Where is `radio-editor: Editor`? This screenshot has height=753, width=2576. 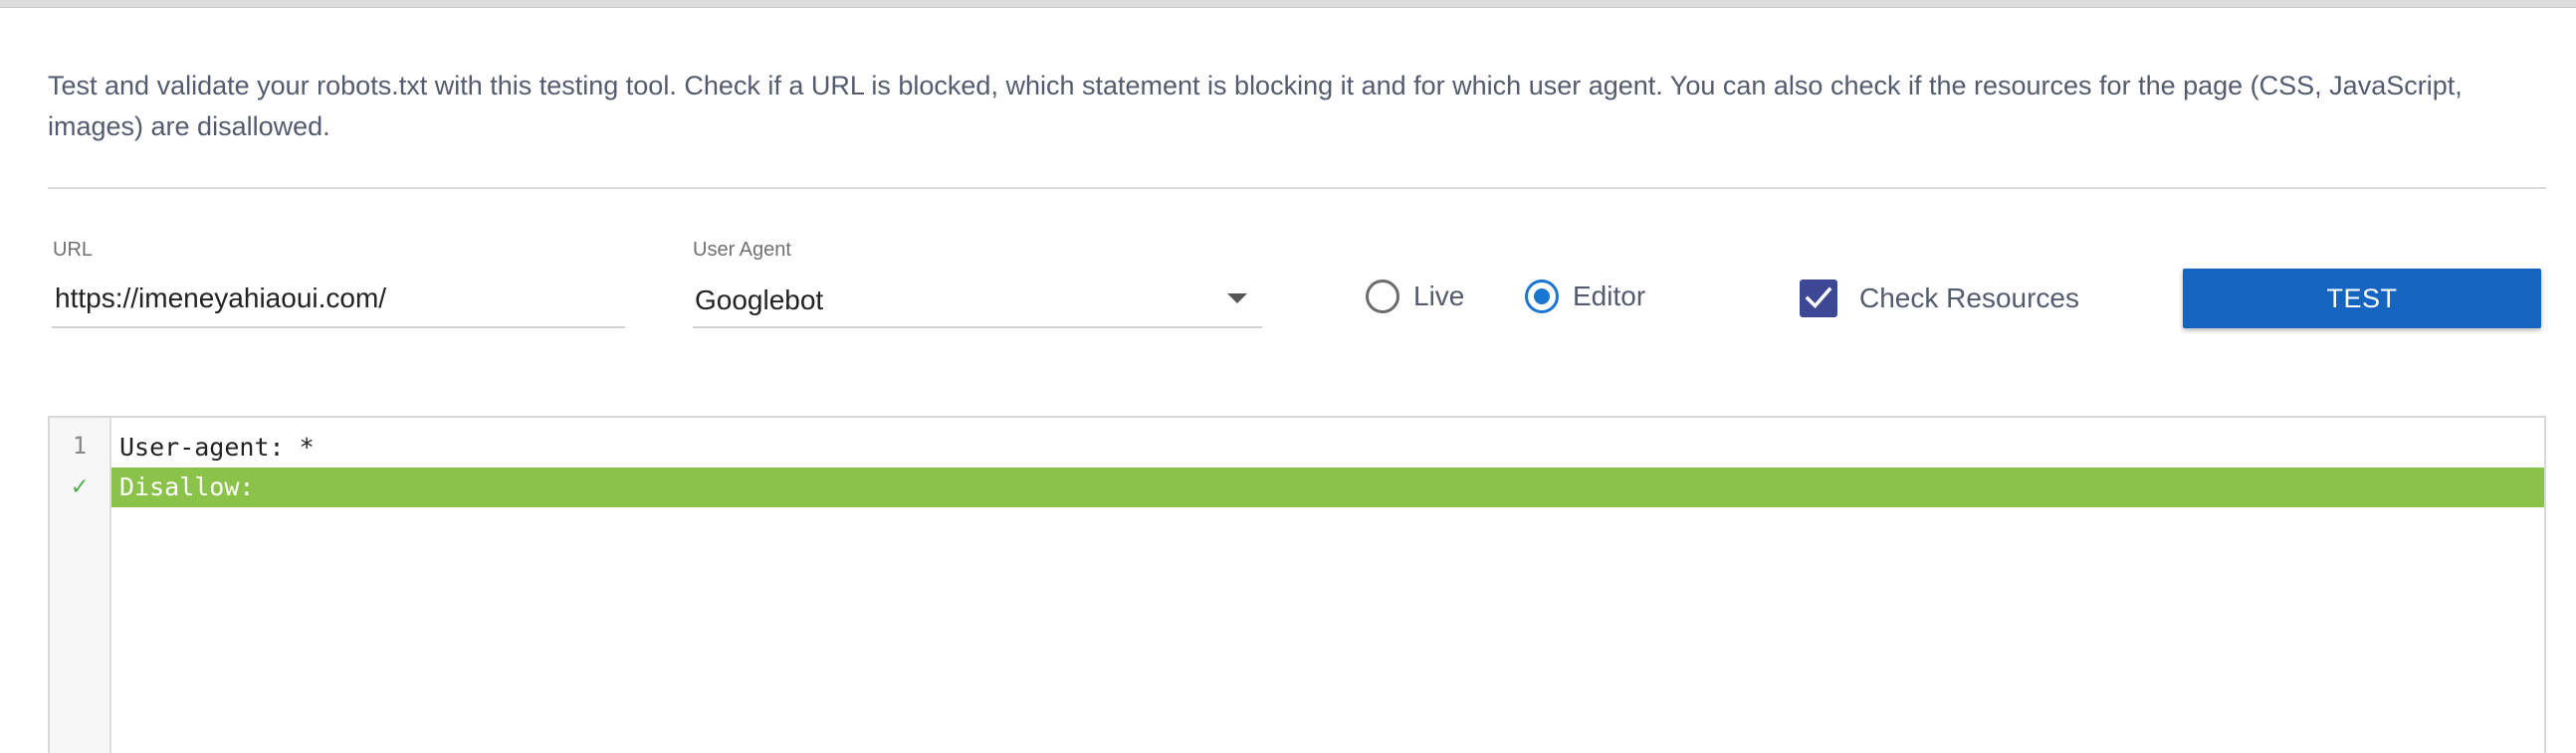
radio-editor: Editor is located at coordinates (1585, 296).